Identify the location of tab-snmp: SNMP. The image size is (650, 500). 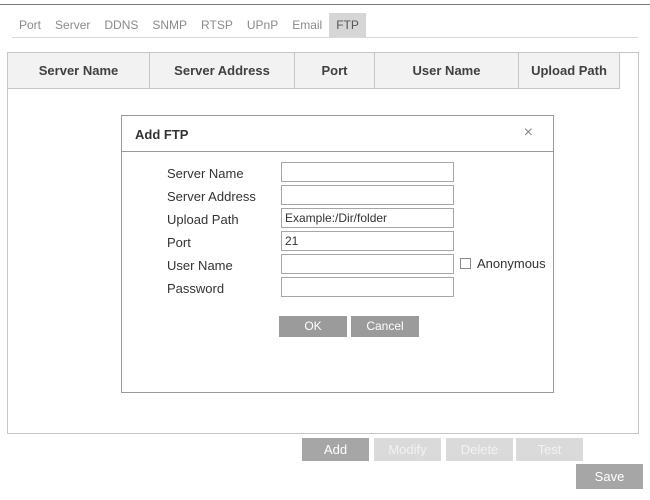
(169, 25).